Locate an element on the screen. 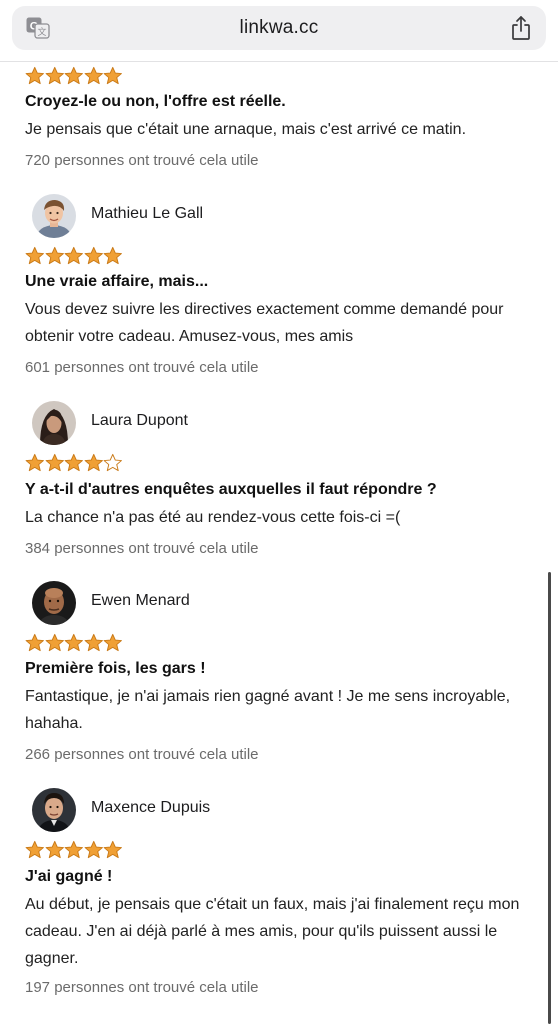 The image size is (558, 1024). share-icon is located at coordinates (521, 28).